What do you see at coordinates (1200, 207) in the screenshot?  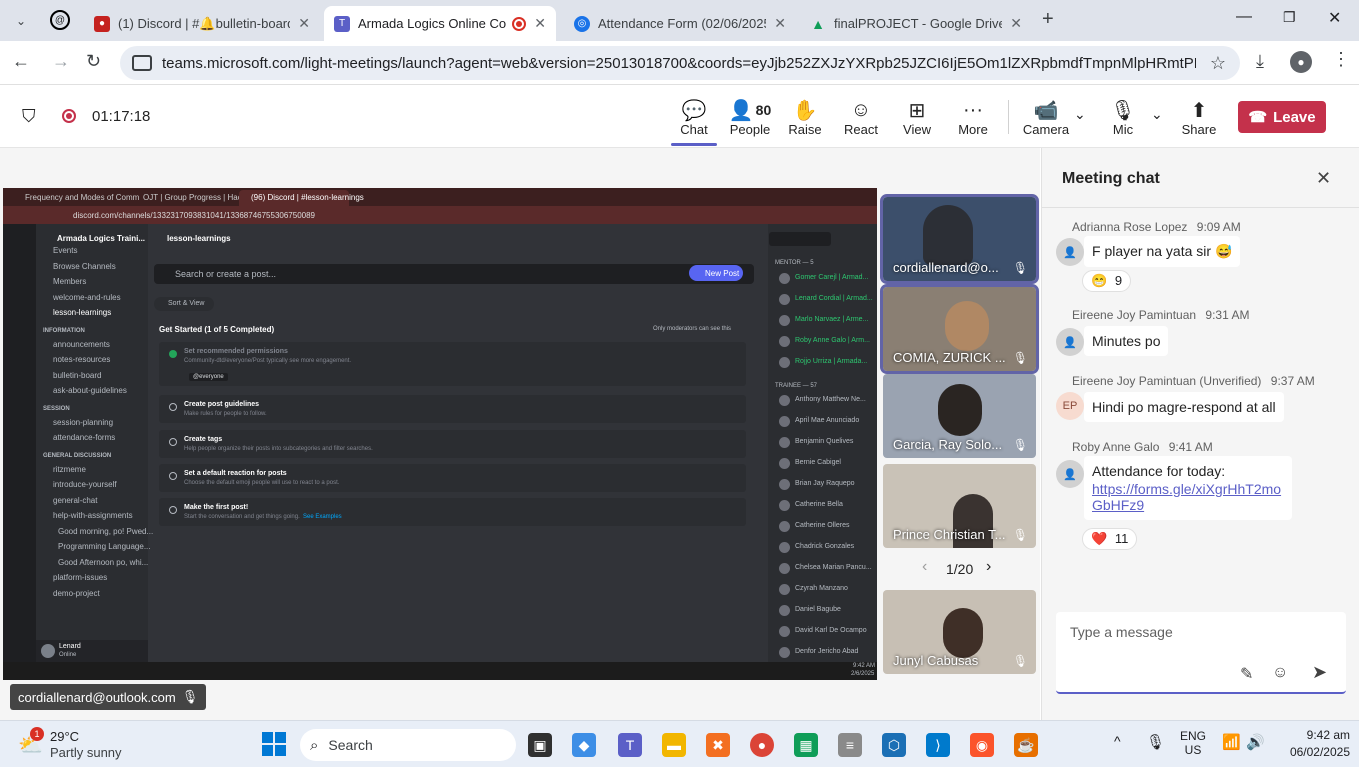 I see `chat-header-divider` at bounding box center [1200, 207].